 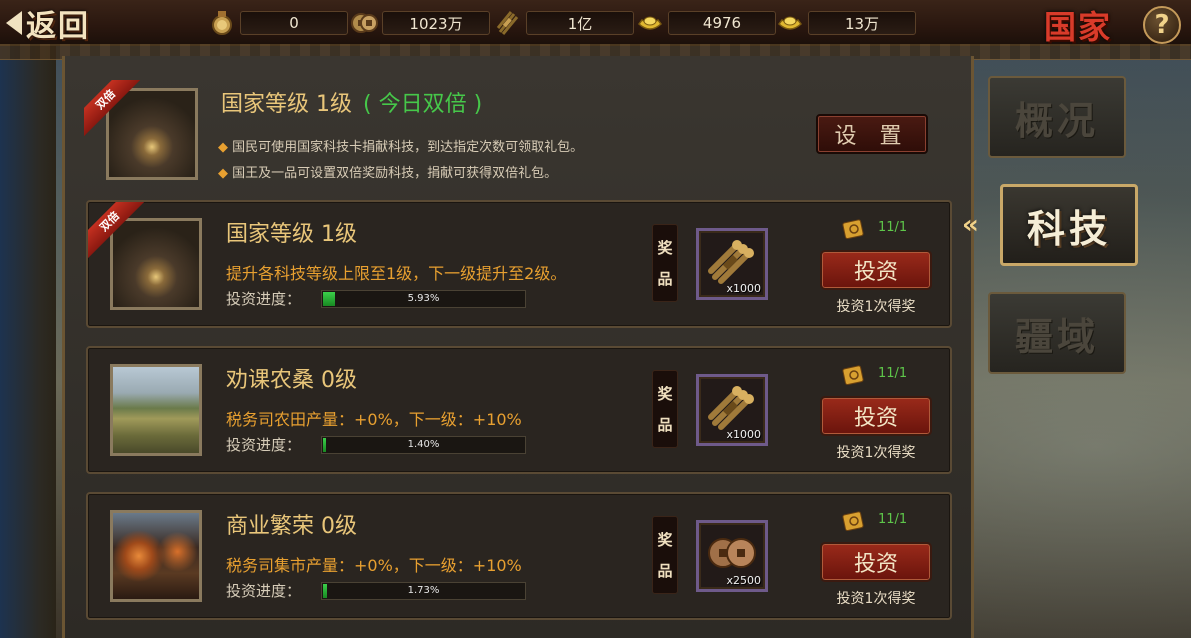 I want to click on progress-text: 5.93%, so click(x=423, y=298).